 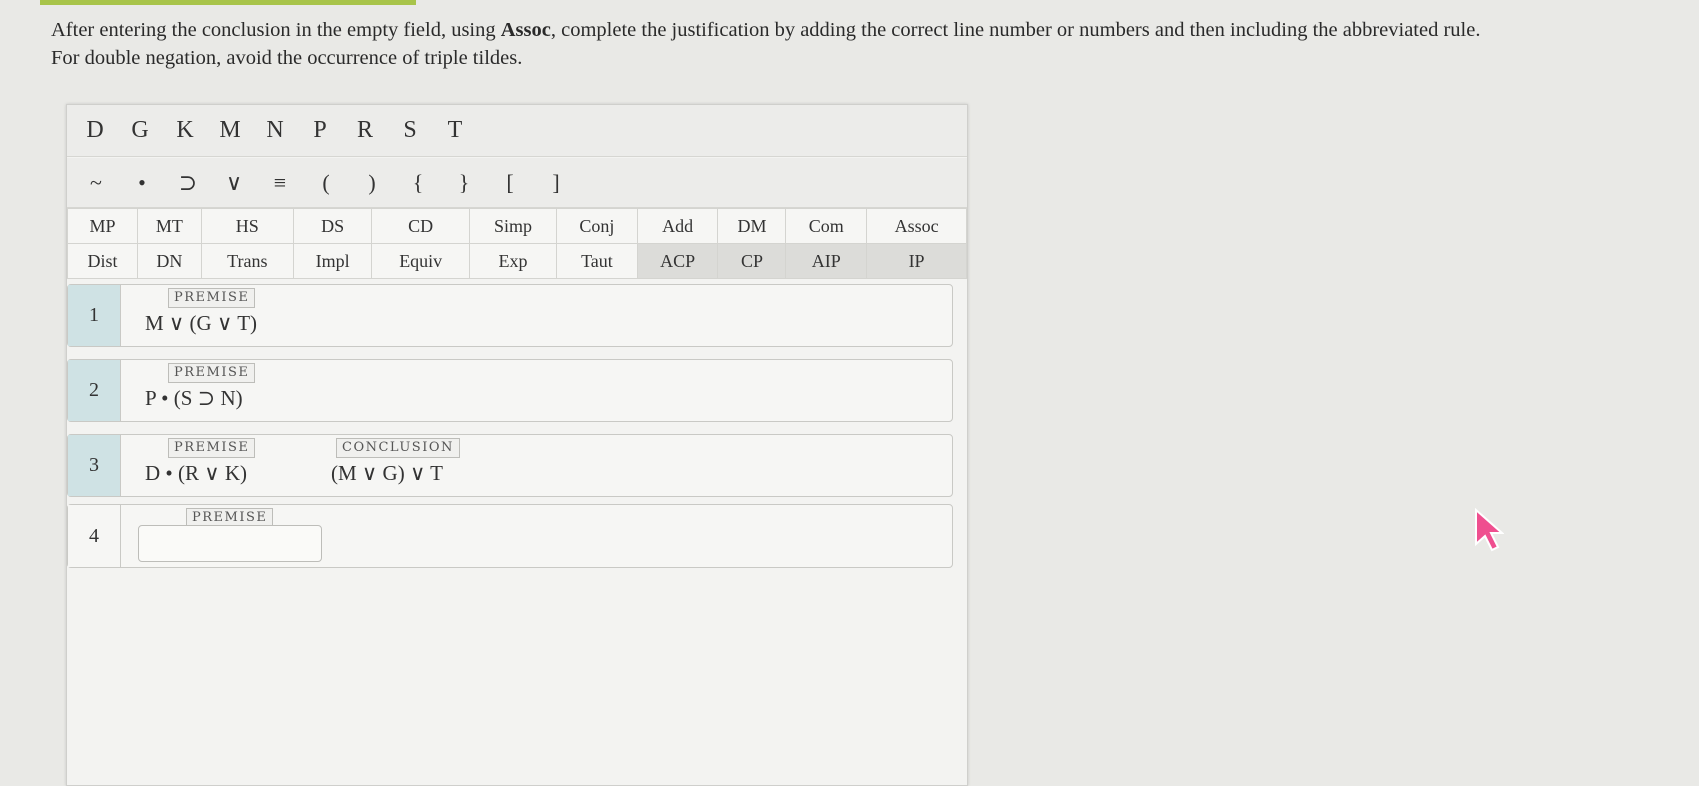 What do you see at coordinates (234, 183) in the screenshot?
I see `symbol-key-wedge: ∨` at bounding box center [234, 183].